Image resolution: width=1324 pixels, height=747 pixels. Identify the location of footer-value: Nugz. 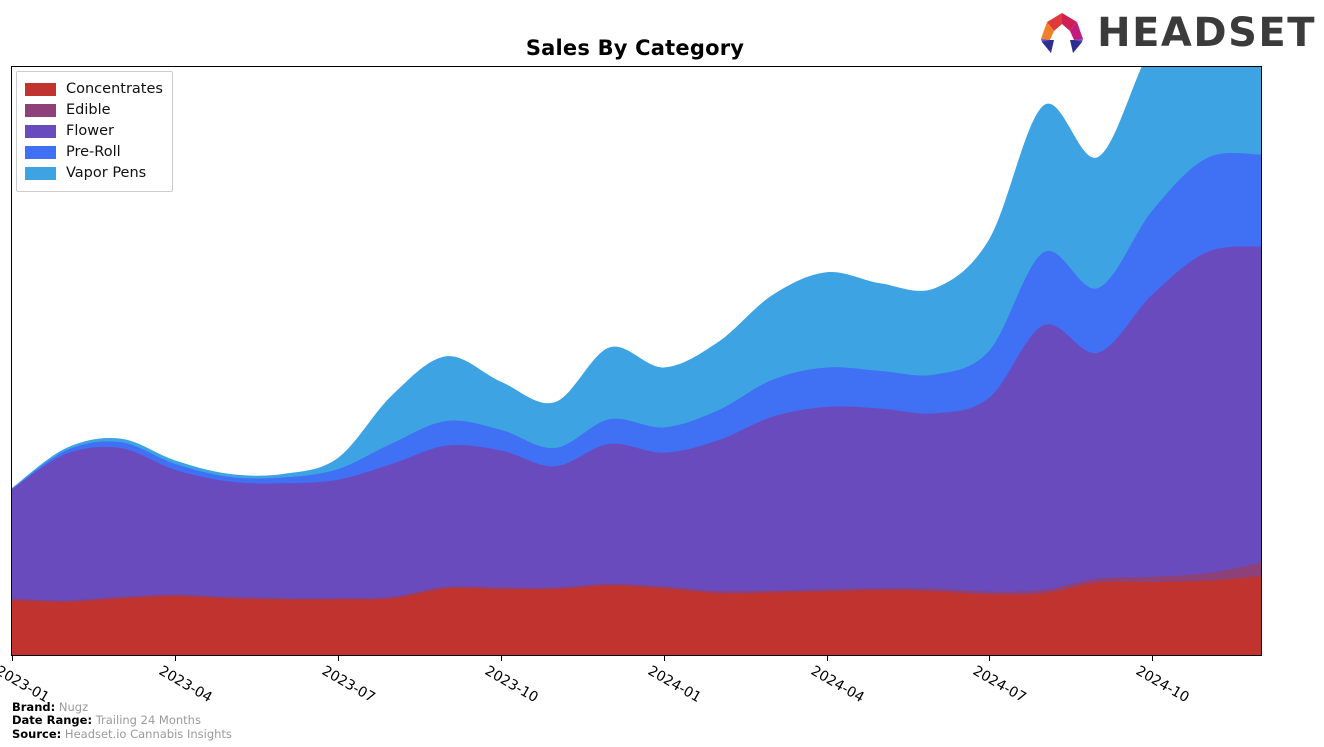
(72, 706).